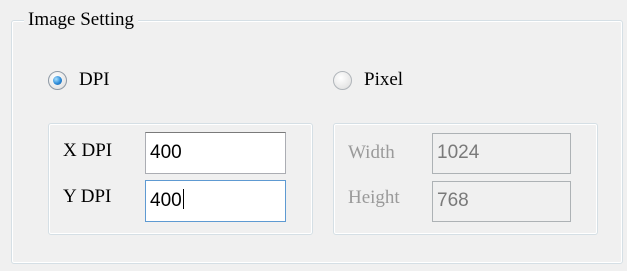 The image size is (627, 271). I want to click on x-dpi-input: 400, so click(215, 153).